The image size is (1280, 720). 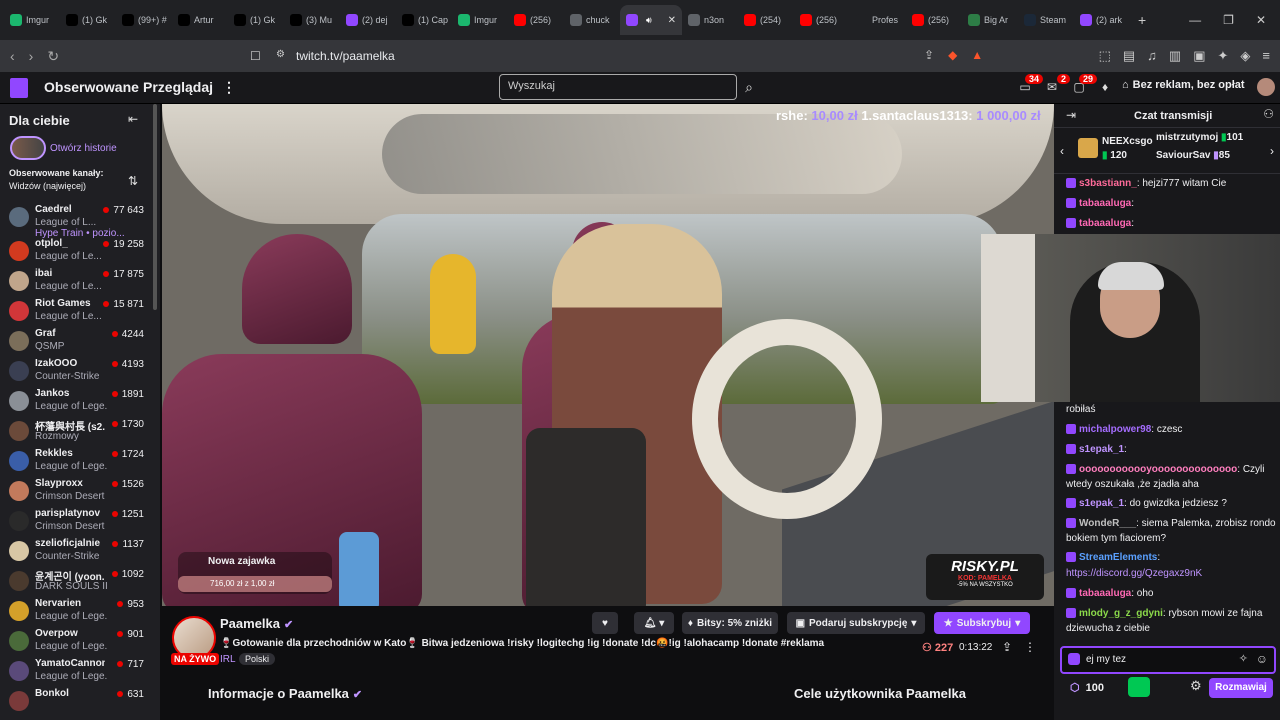 What do you see at coordinates (1105, 88) in the screenshot?
I see `prime-icon: ♦` at bounding box center [1105, 88].